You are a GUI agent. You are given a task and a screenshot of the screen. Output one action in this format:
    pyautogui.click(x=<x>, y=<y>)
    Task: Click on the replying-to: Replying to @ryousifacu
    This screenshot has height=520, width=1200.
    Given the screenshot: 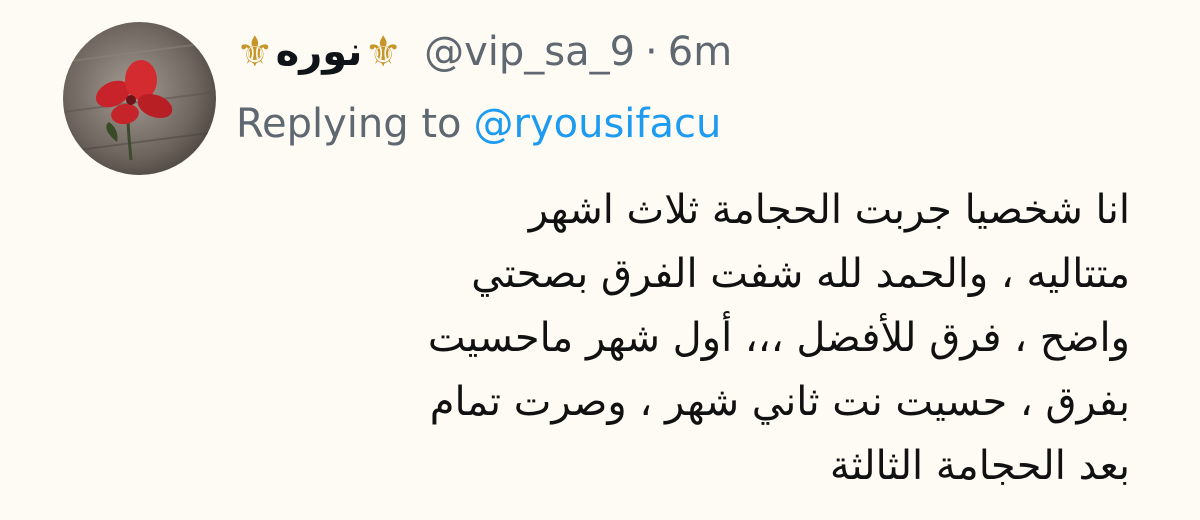 What is the action you would take?
    pyautogui.click(x=478, y=124)
    